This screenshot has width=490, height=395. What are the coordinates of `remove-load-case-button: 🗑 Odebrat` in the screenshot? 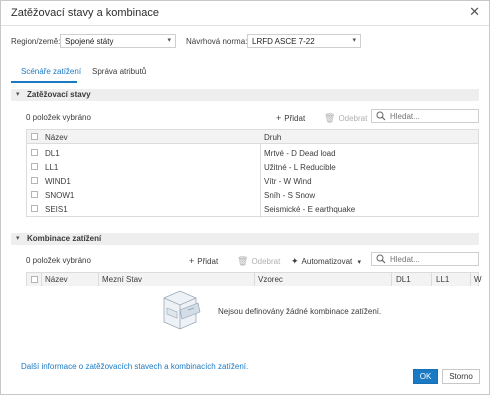 It's located at (345, 118).